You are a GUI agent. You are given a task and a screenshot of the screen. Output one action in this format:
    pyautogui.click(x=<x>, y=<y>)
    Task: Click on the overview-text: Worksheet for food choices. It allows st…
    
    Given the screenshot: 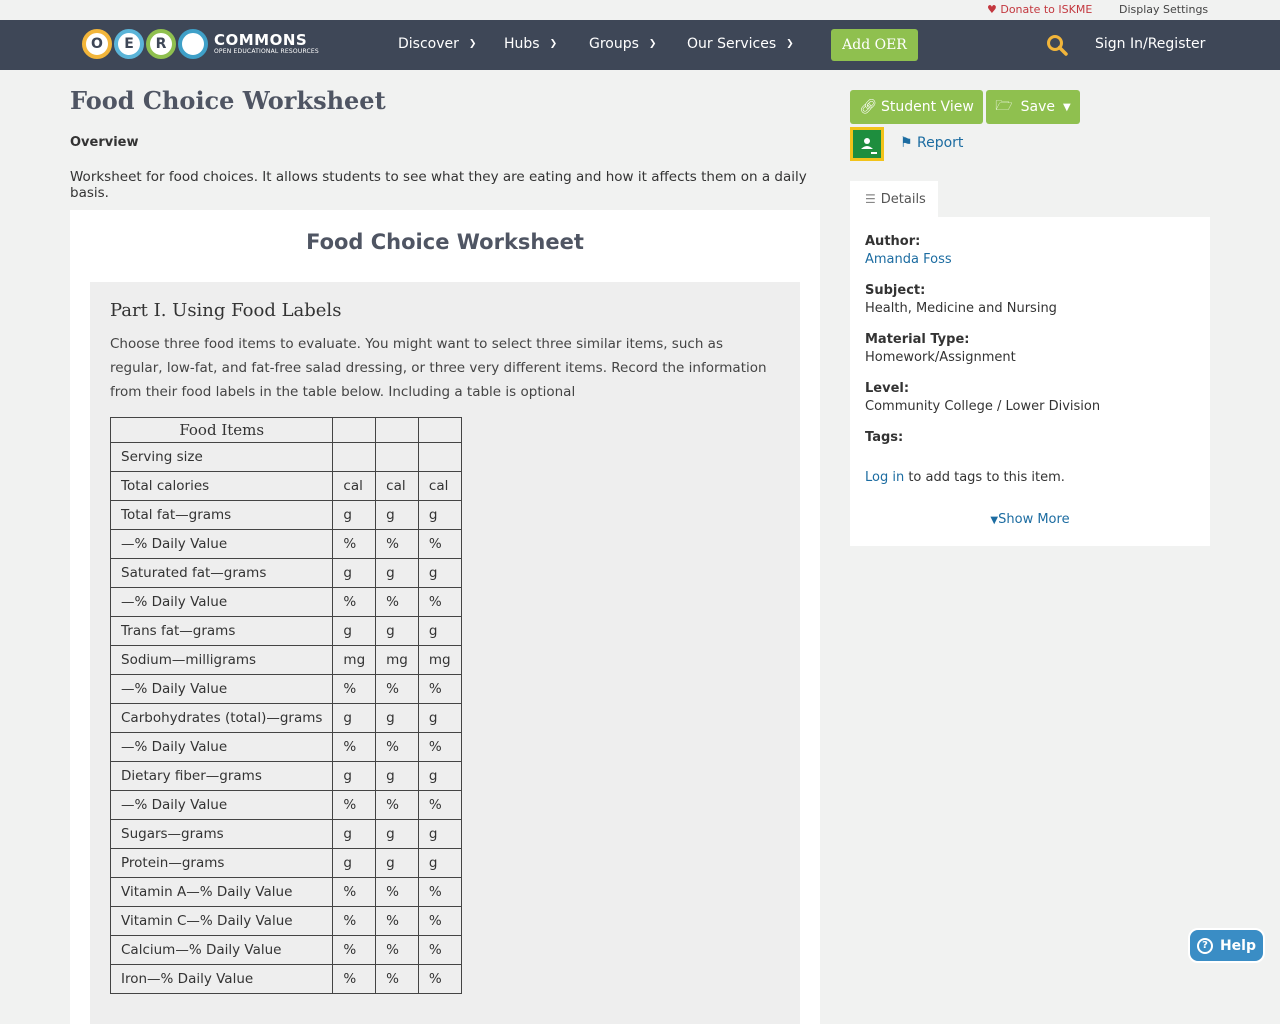 What is the action you would take?
    pyautogui.click(x=438, y=185)
    